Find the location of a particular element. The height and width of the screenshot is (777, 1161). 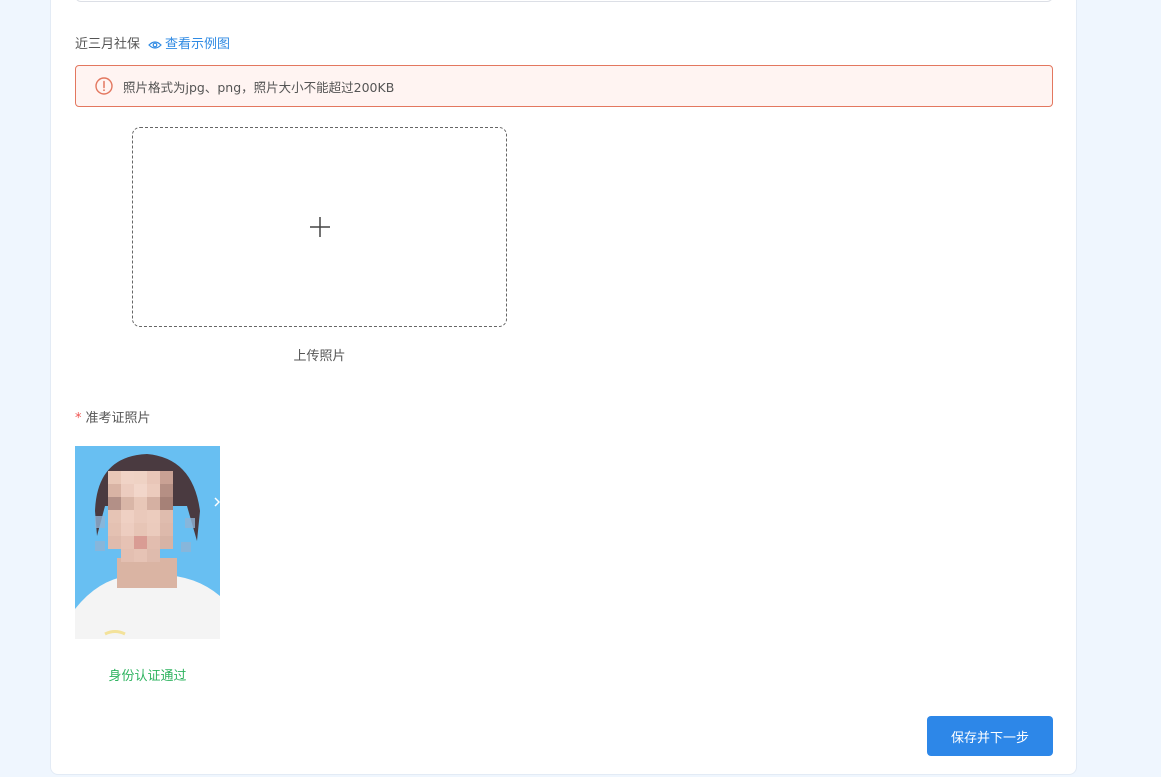

social-security-label: 近三月社保 is located at coordinates (108, 44).